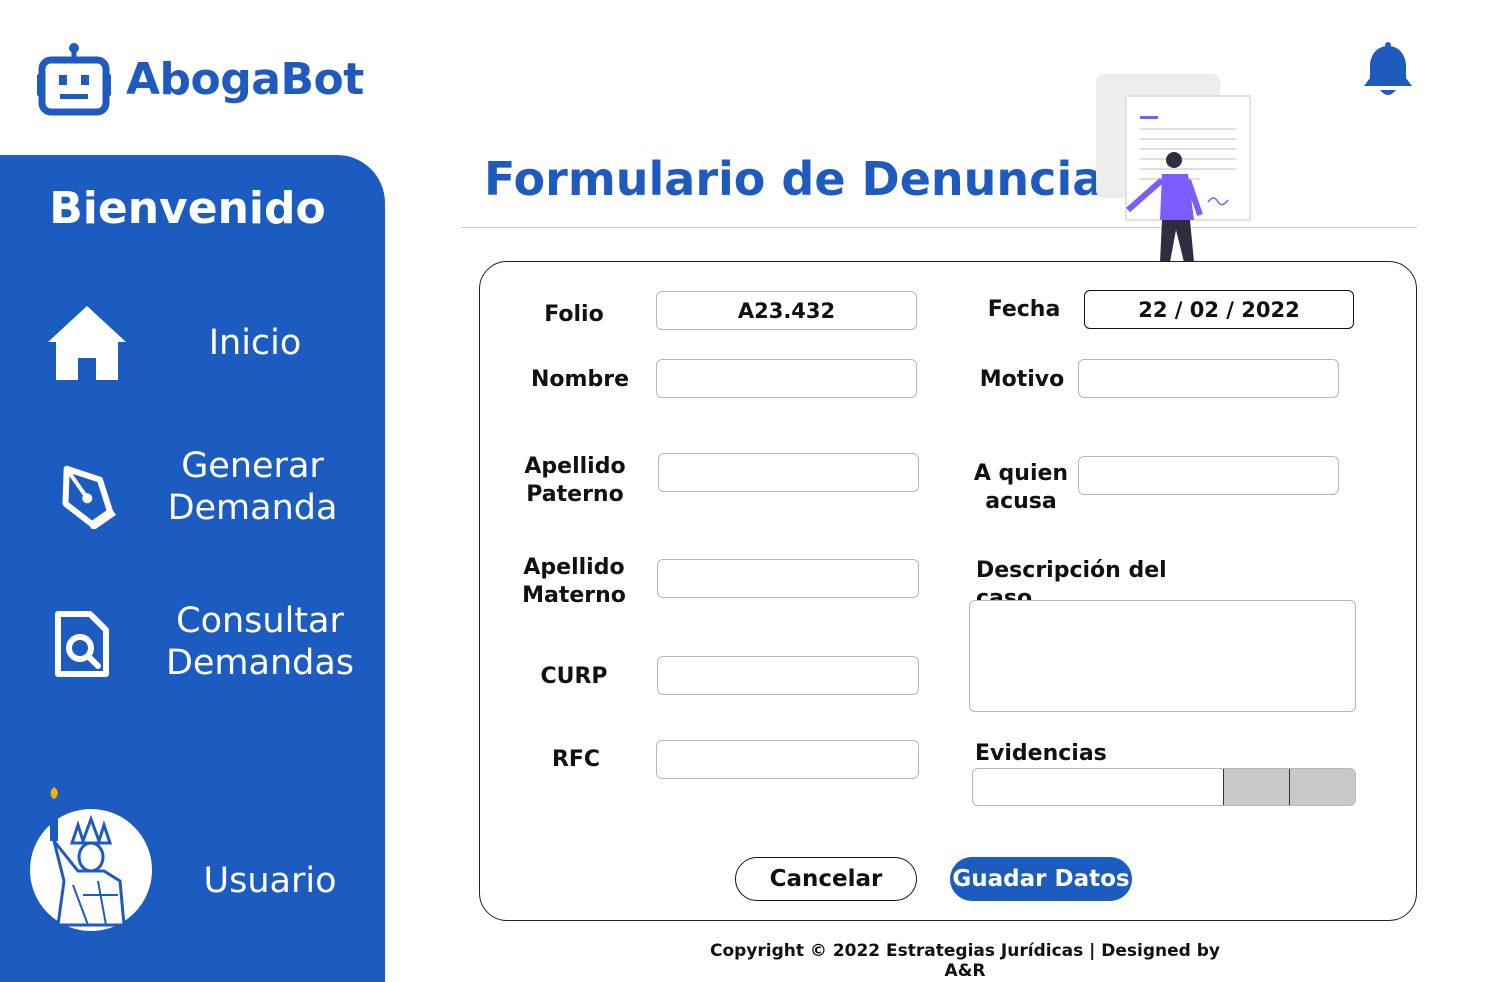 The height and width of the screenshot is (982, 1512). What do you see at coordinates (786, 378) in the screenshot?
I see `nombre-field` at bounding box center [786, 378].